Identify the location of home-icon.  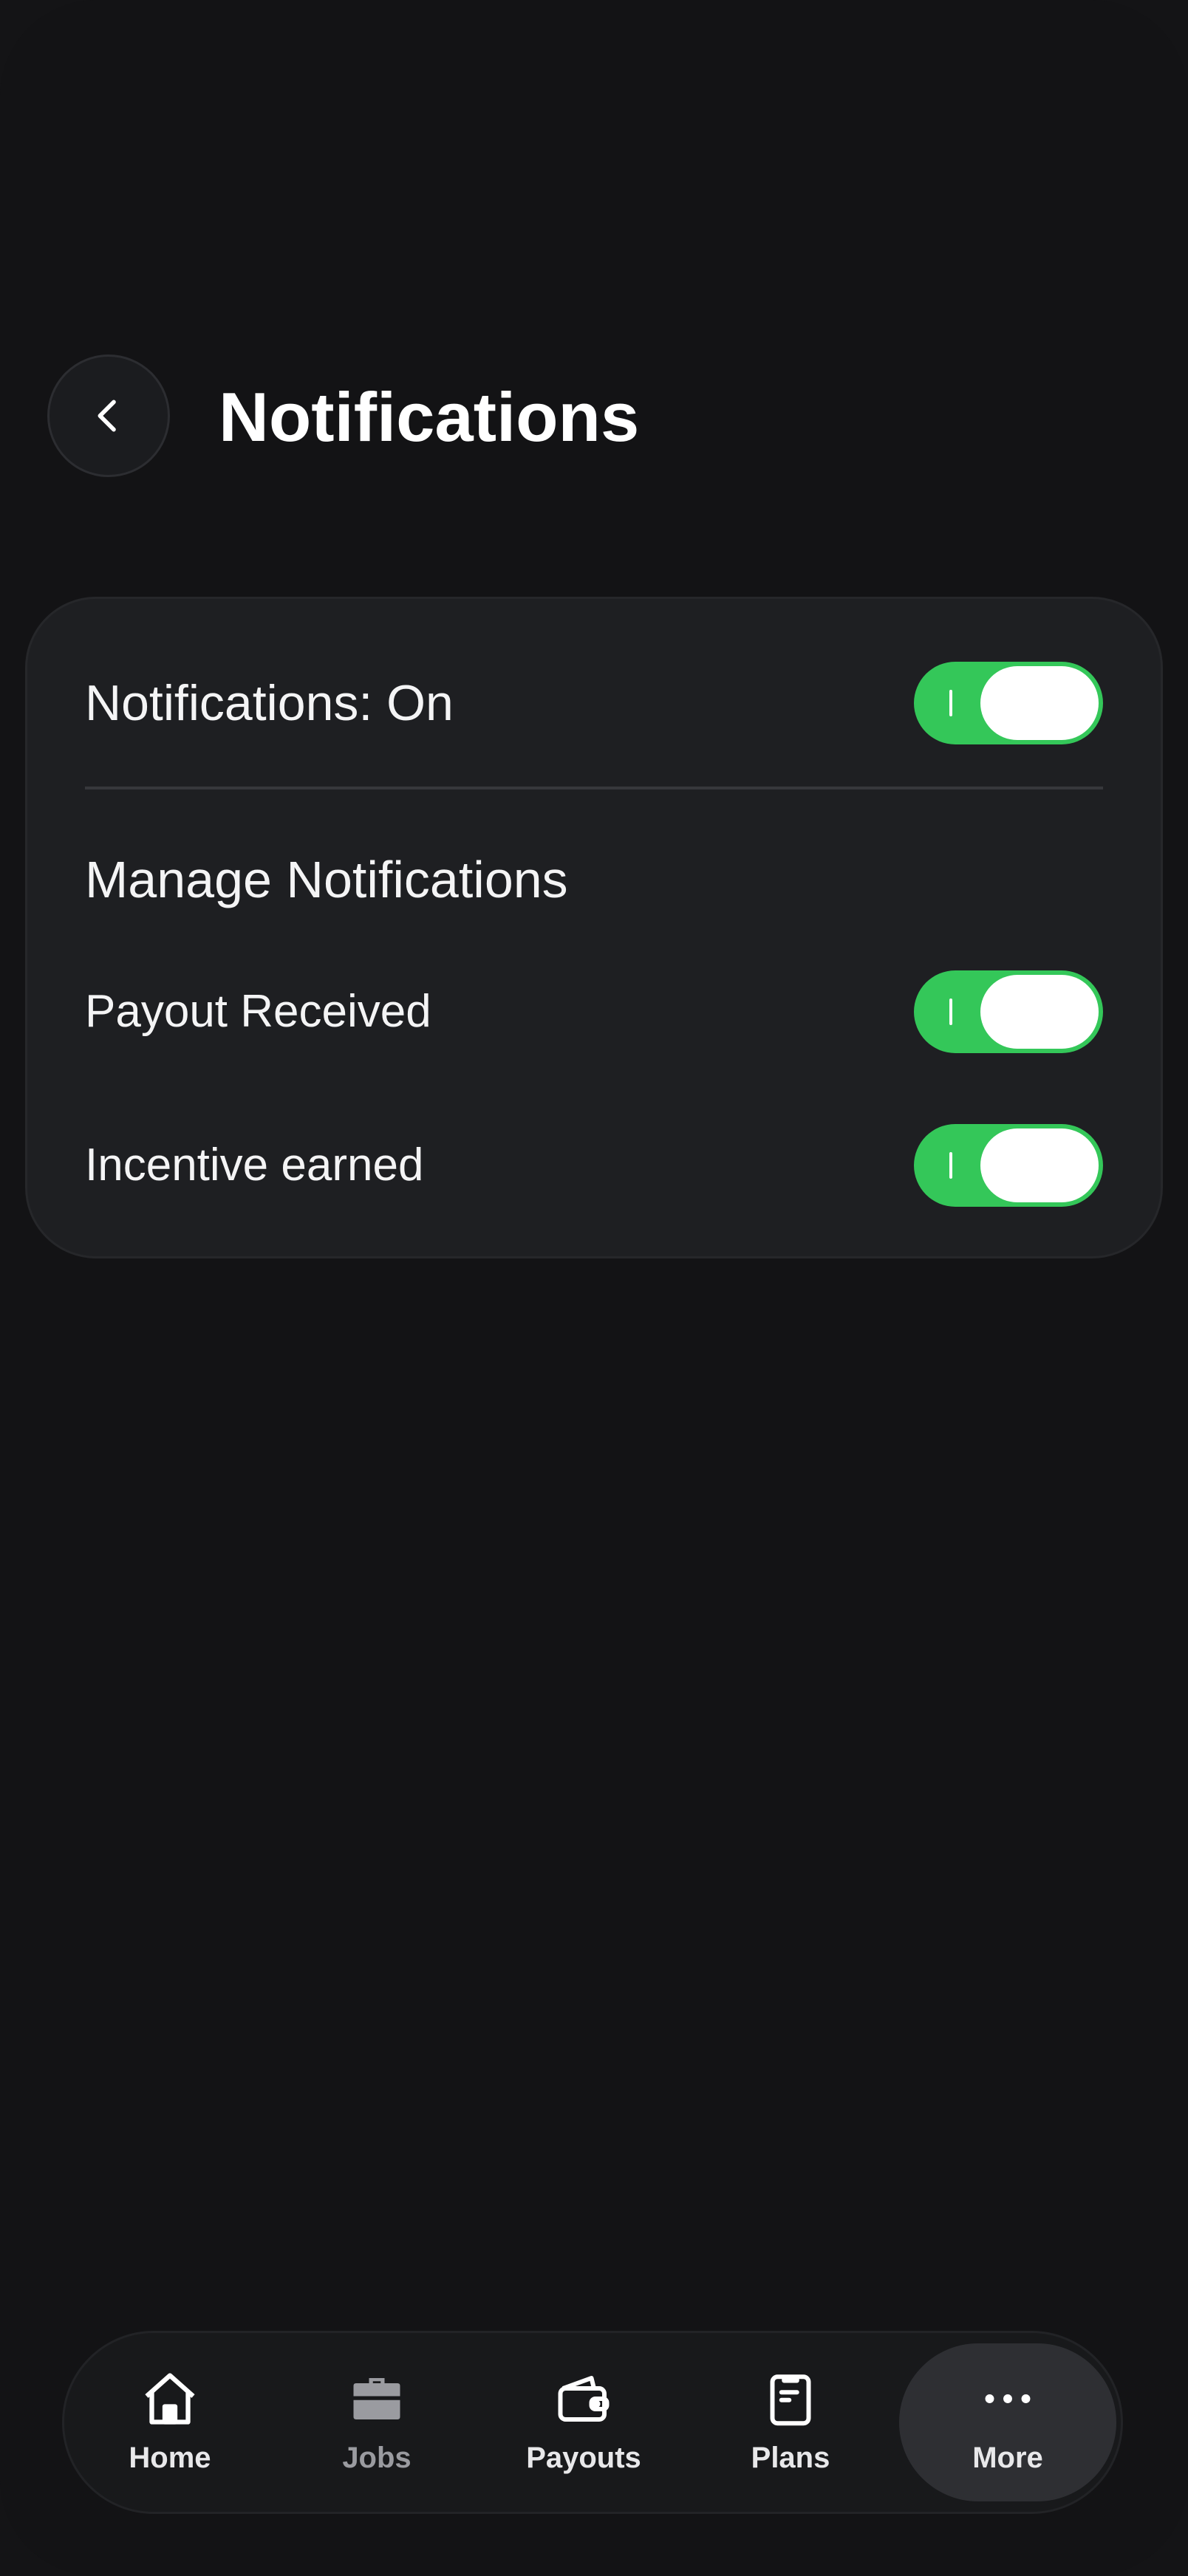
(170, 2399).